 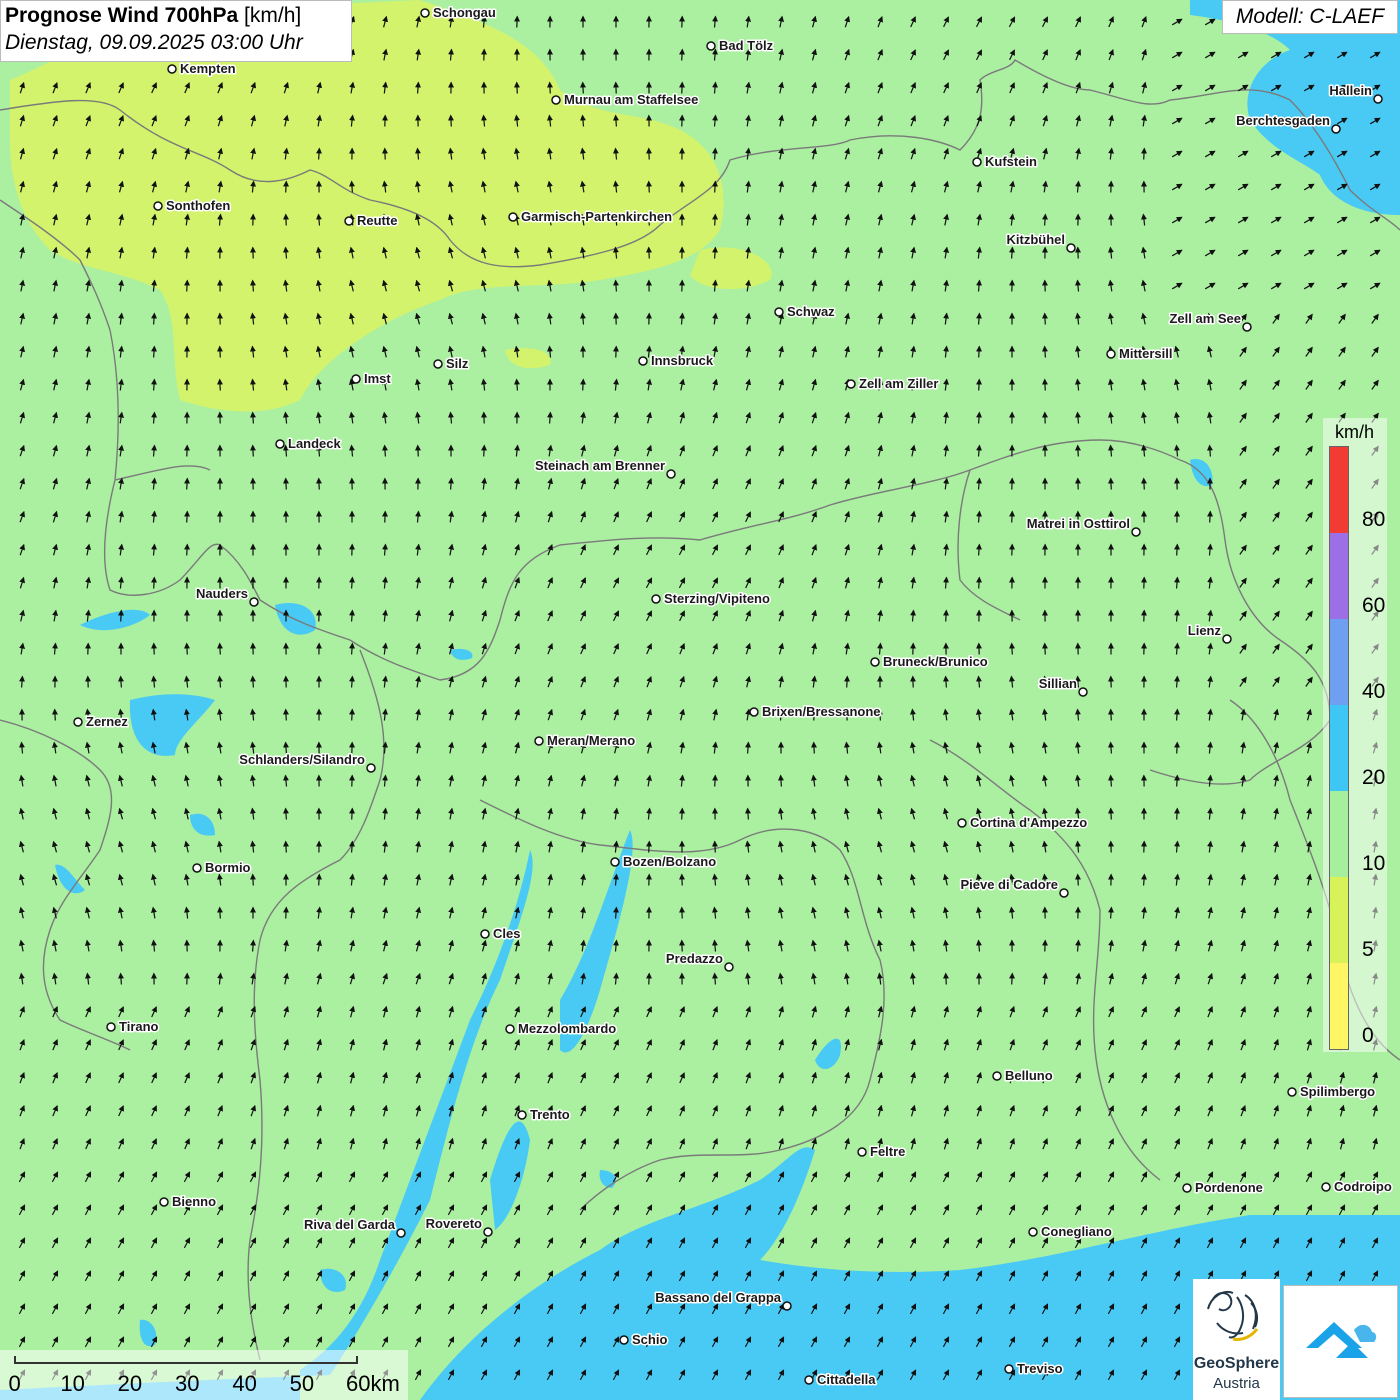 I want to click on city-marker: Cortina d'Ampezzo, so click(x=1023, y=823).